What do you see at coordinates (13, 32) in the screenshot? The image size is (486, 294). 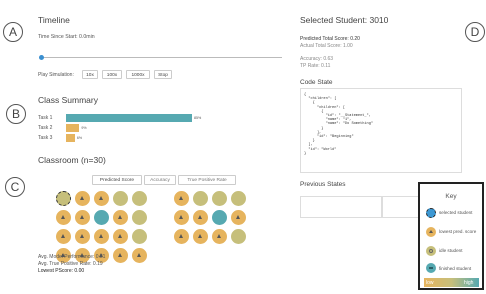 I see `section-a-marker: A` at bounding box center [13, 32].